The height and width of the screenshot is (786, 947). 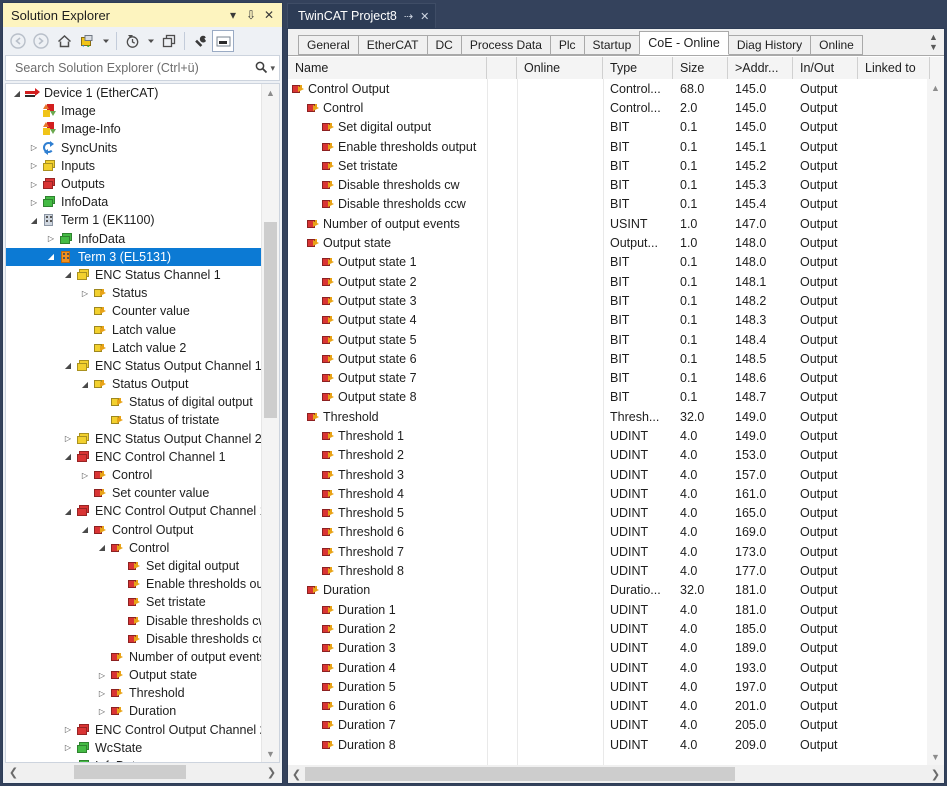 I want to click on column-header-name: Name, so click(x=387, y=68).